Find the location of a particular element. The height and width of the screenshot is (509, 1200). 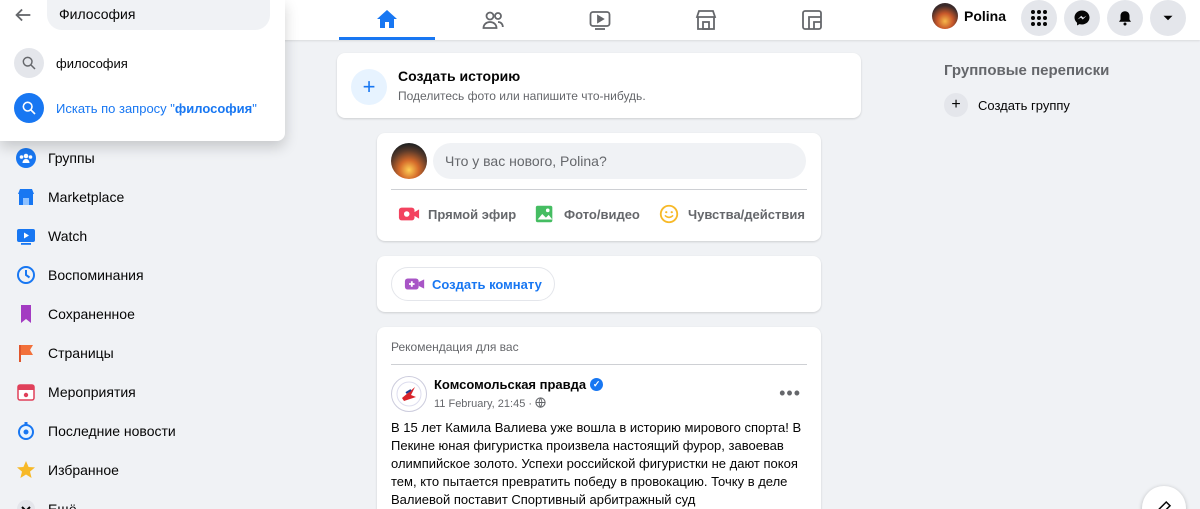

back-arrow-icon is located at coordinates (23, 15).